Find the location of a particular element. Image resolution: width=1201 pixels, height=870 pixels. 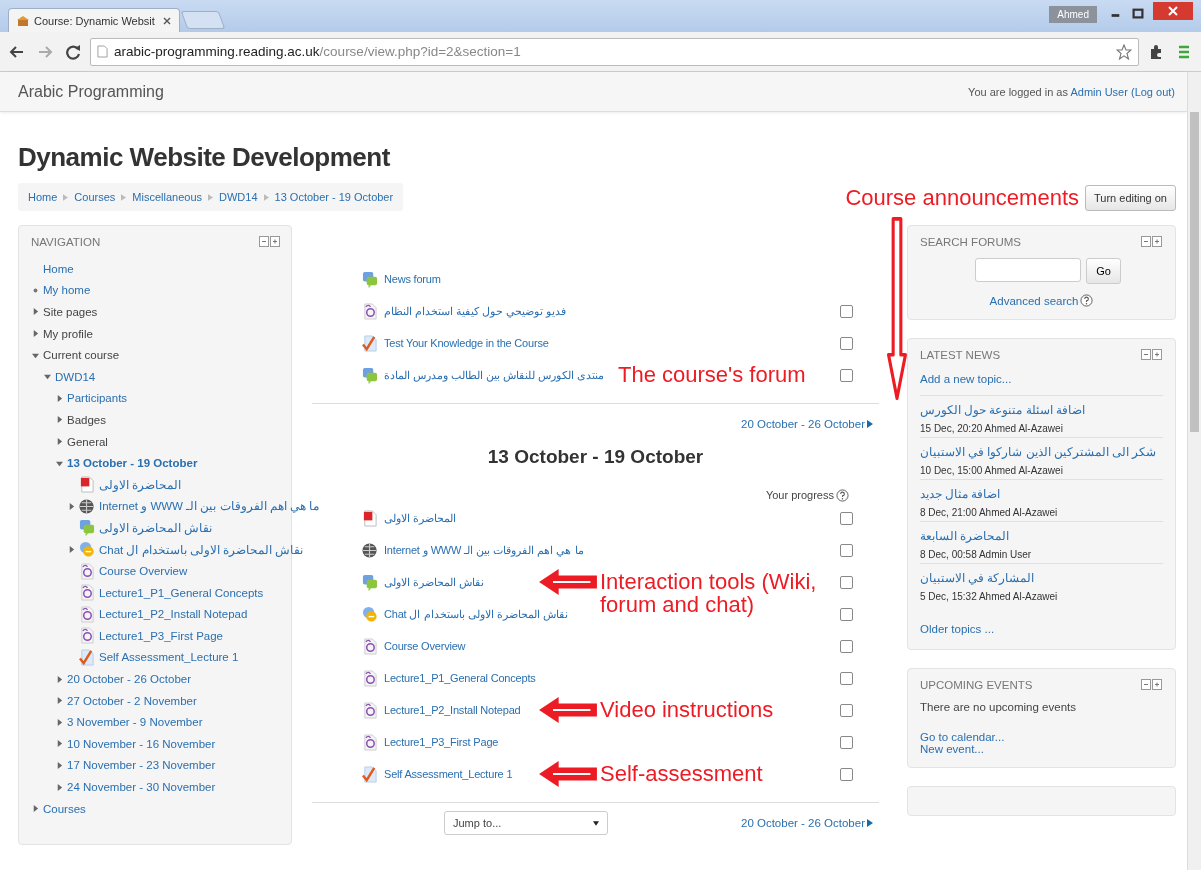

news-title-link: اضافة مثال جديد is located at coordinates (960, 494).